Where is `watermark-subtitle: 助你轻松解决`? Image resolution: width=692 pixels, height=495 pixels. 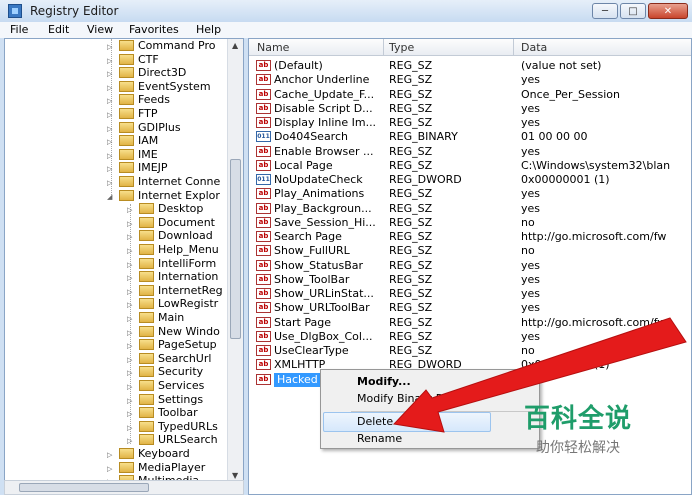
watermark-subtitle: 助你轻松解决 is located at coordinates (578, 448).